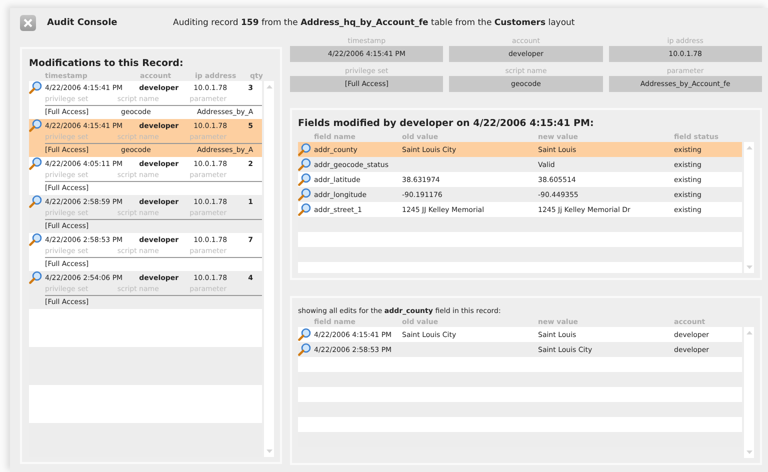 This screenshot has height=472, width=768. I want to click on window-title: Audit Console, so click(82, 23).